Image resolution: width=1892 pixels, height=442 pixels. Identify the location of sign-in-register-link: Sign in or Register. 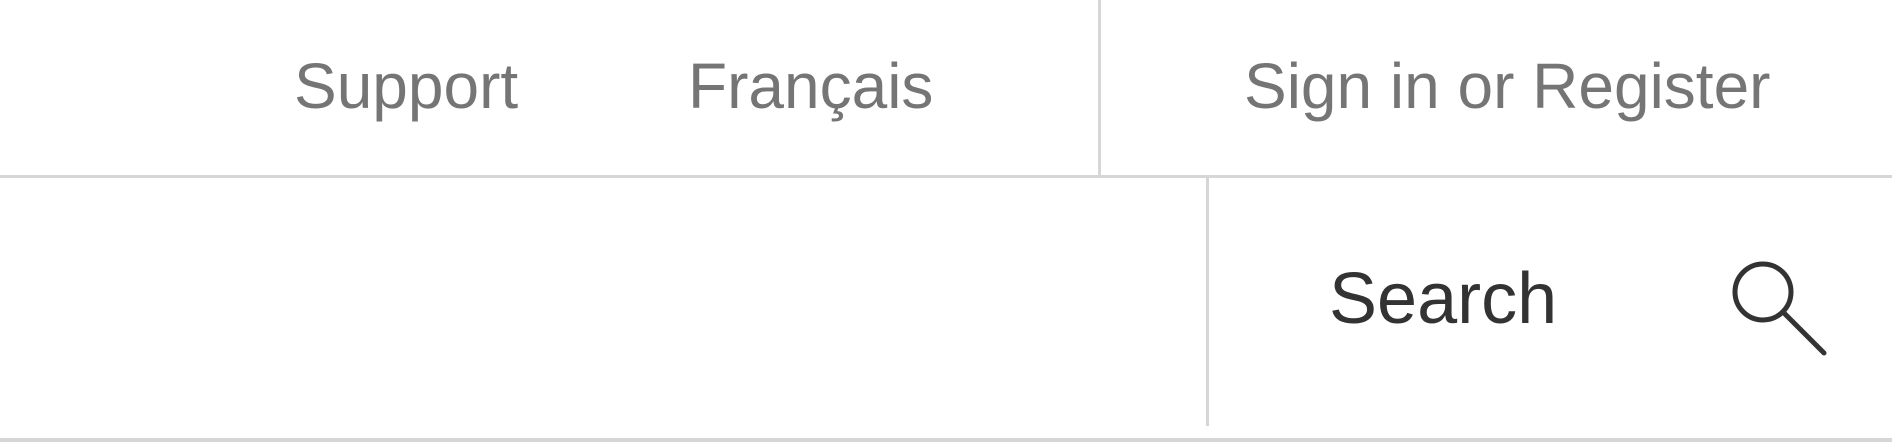
(1507, 86).